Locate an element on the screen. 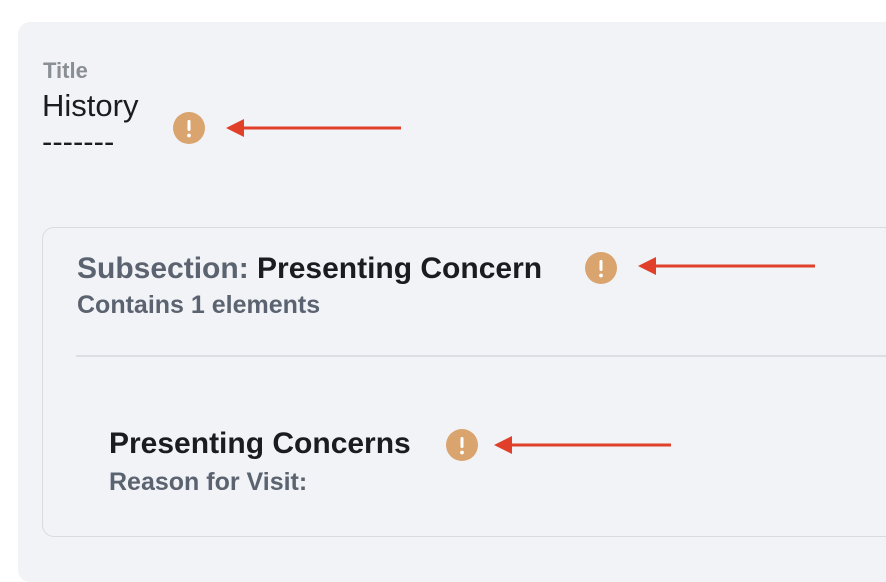 This screenshot has height=582, width=886. title-value: History ------- is located at coordinates (90, 123).